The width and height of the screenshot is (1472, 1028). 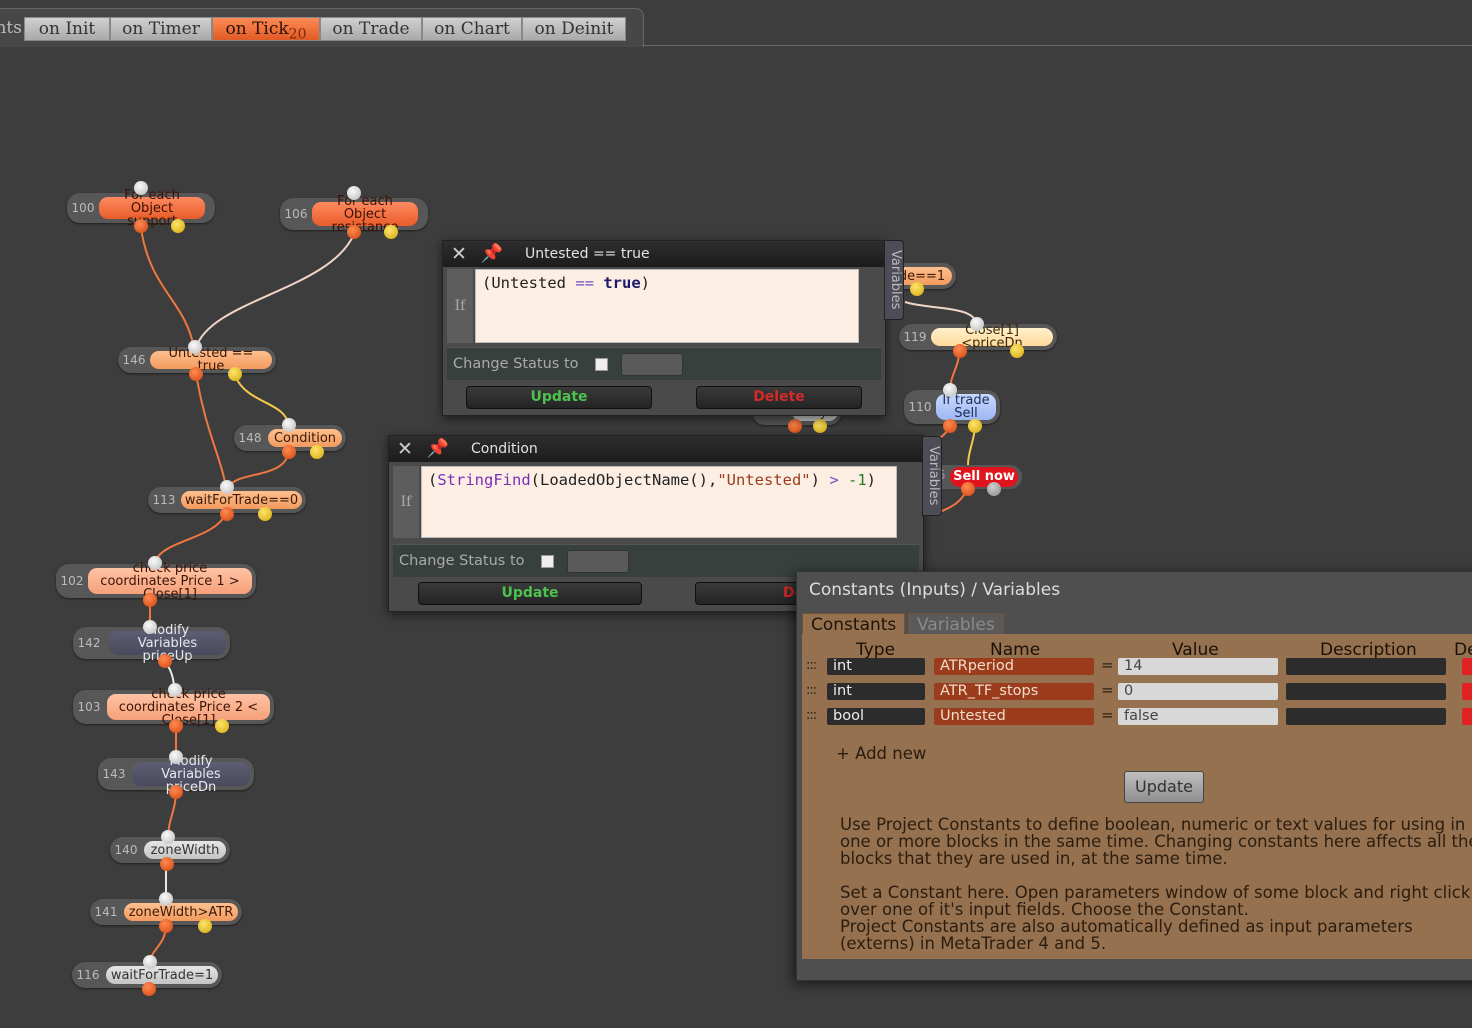 What do you see at coordinates (227, 487) in the screenshot?
I see `node-113-input-dot` at bounding box center [227, 487].